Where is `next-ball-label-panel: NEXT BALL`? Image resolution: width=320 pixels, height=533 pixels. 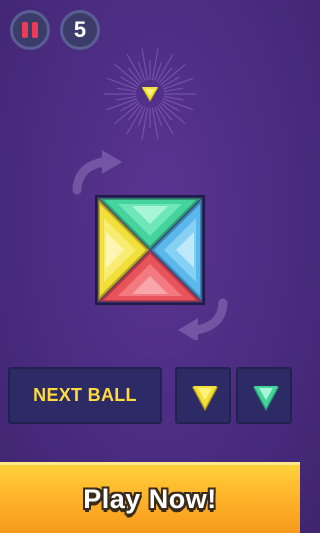
next-ball-label-panel: NEXT BALL is located at coordinates (85, 395).